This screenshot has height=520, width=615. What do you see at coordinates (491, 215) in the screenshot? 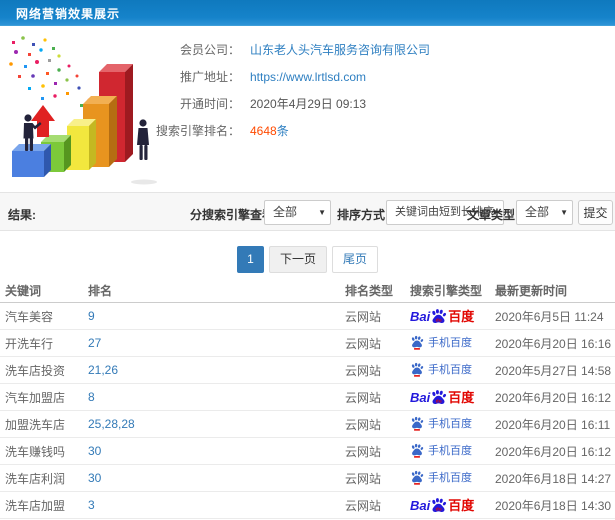
I see `article-filter-label: 文章类型` at bounding box center [491, 215].